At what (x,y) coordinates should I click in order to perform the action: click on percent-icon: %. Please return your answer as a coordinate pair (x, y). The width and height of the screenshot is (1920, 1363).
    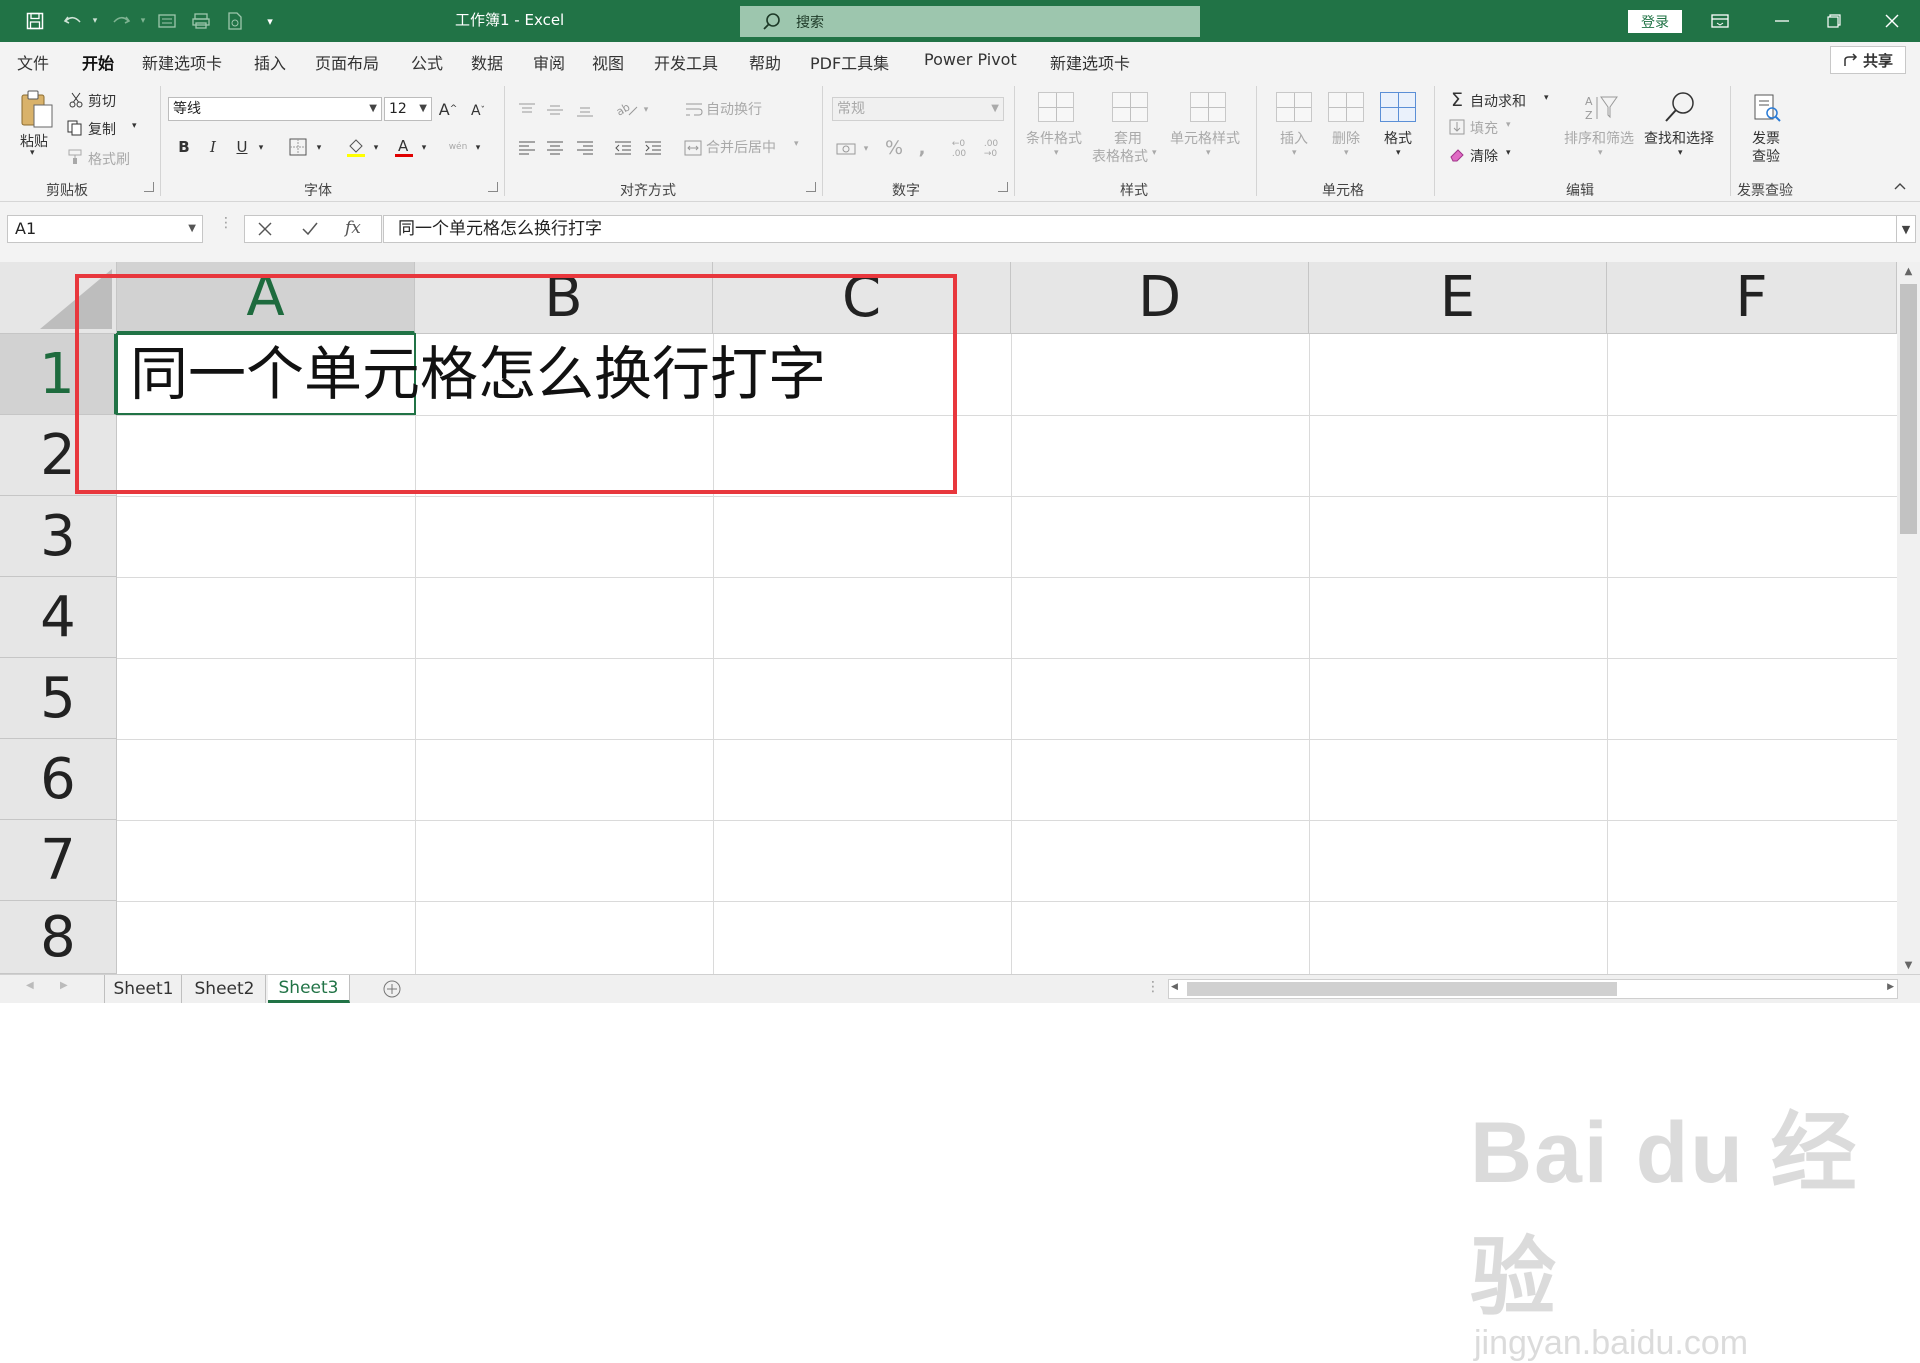
    Looking at the image, I should click on (894, 148).